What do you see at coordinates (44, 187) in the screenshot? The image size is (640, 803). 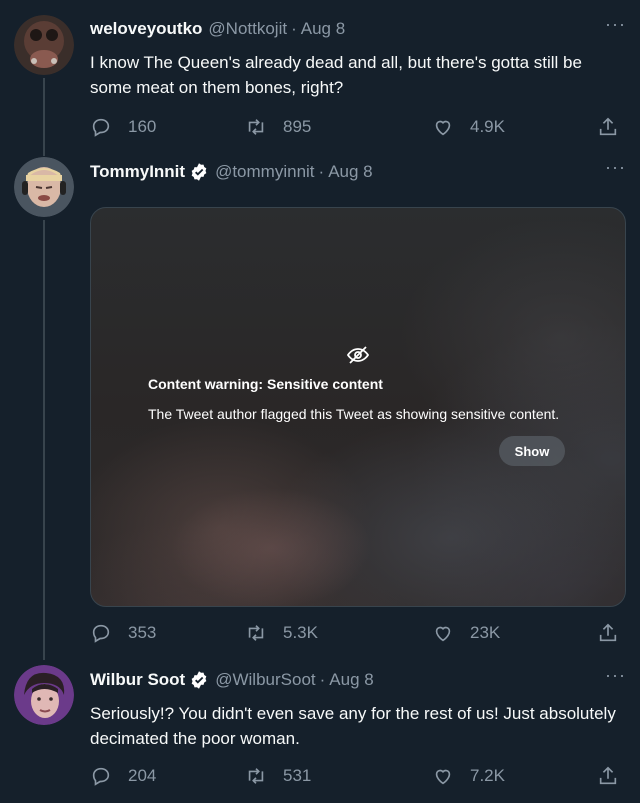 I see `avatar-tommyinnit` at bounding box center [44, 187].